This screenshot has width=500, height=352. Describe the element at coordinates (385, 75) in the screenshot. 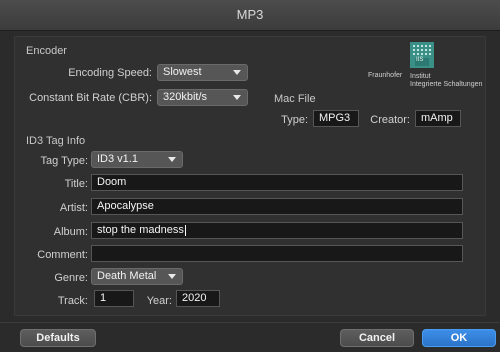

I see `logo-brand: Fraunhofer` at that location.